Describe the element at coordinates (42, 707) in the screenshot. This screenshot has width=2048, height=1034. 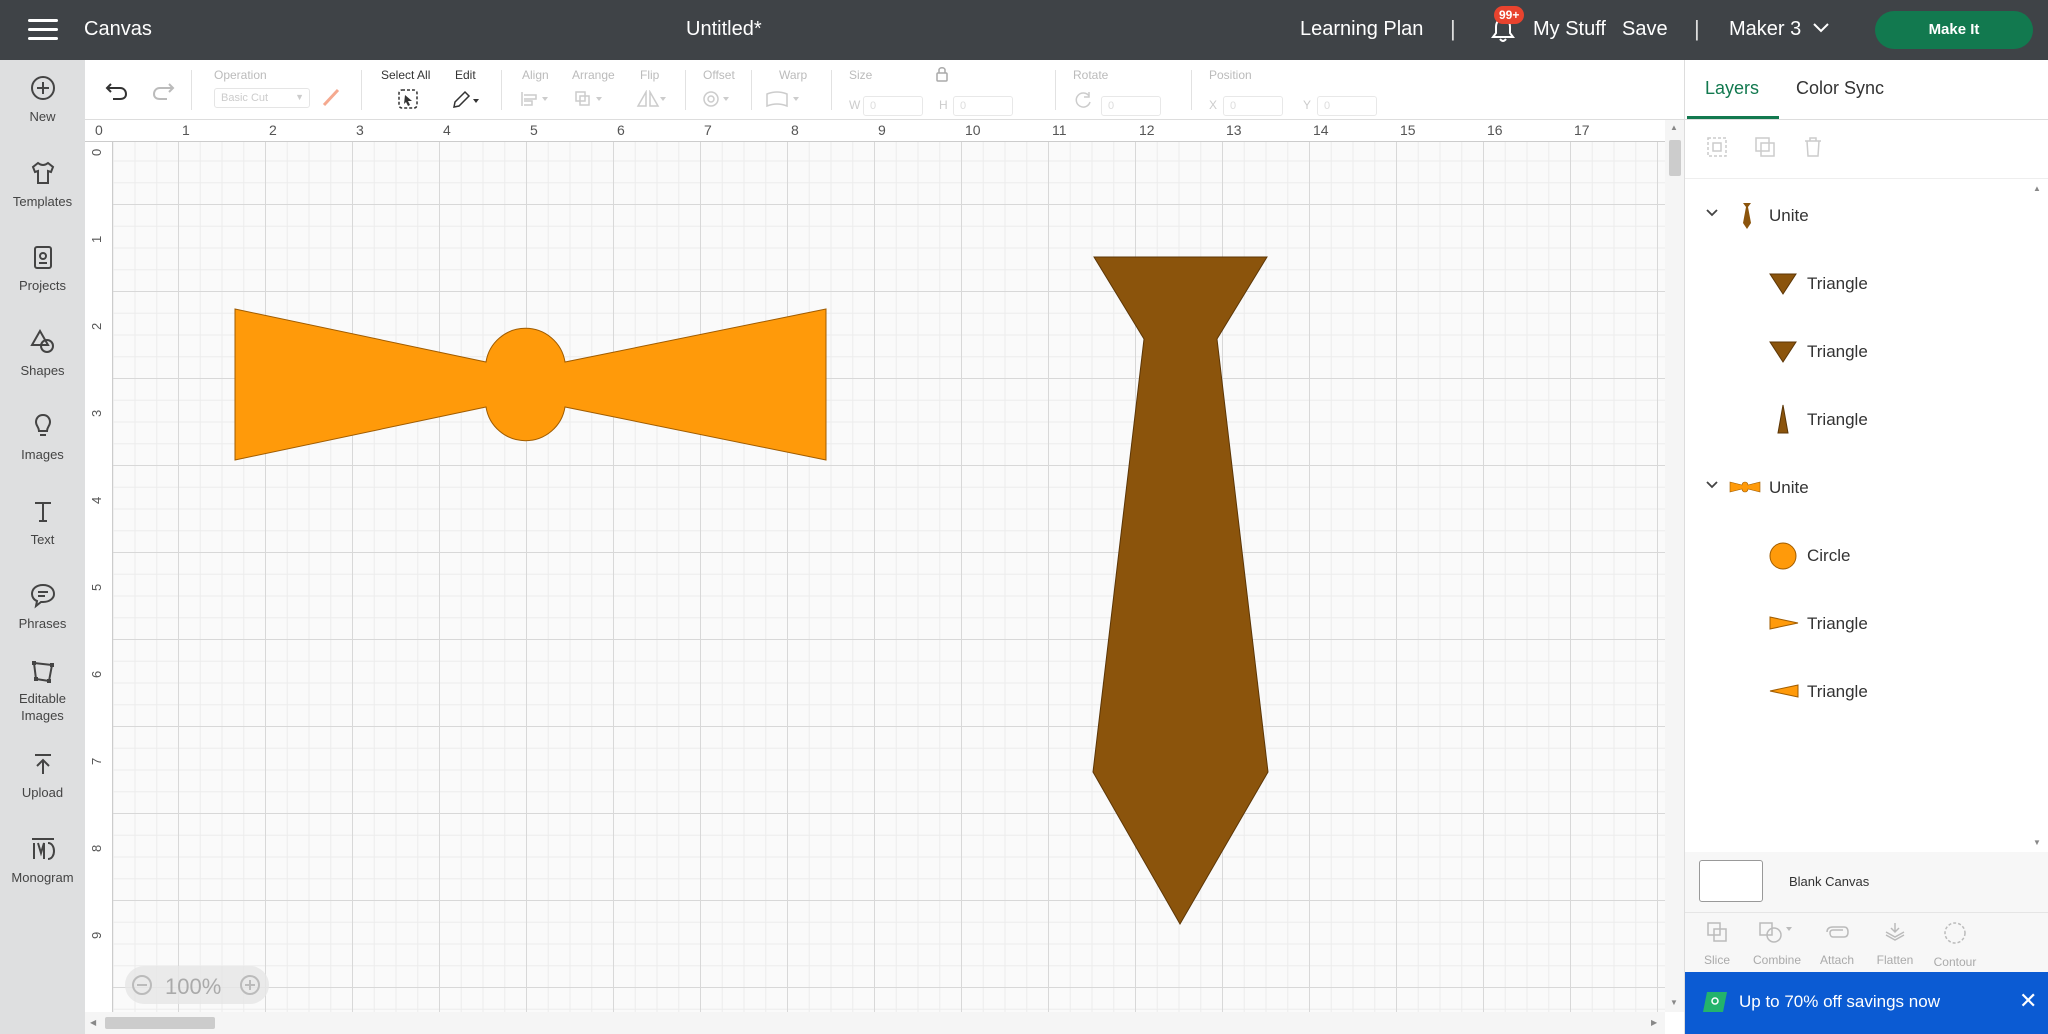
I see `sidebar-item-label: Editable Images` at that location.